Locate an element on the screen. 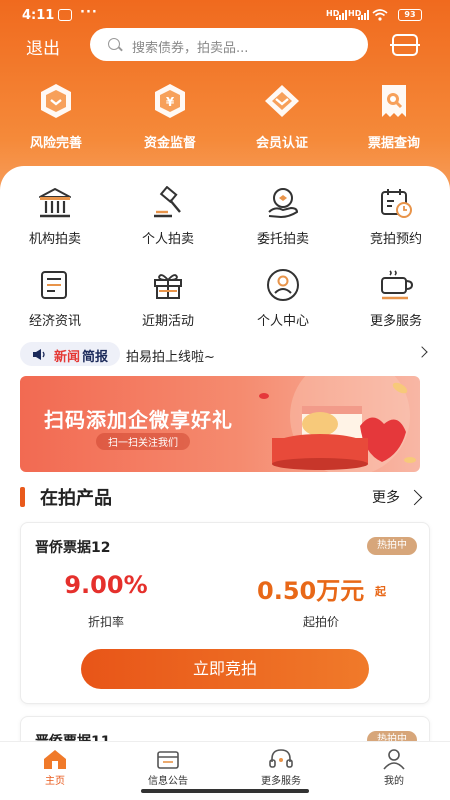  quick-link-risk: 风险完善 is located at coordinates (56, 116).